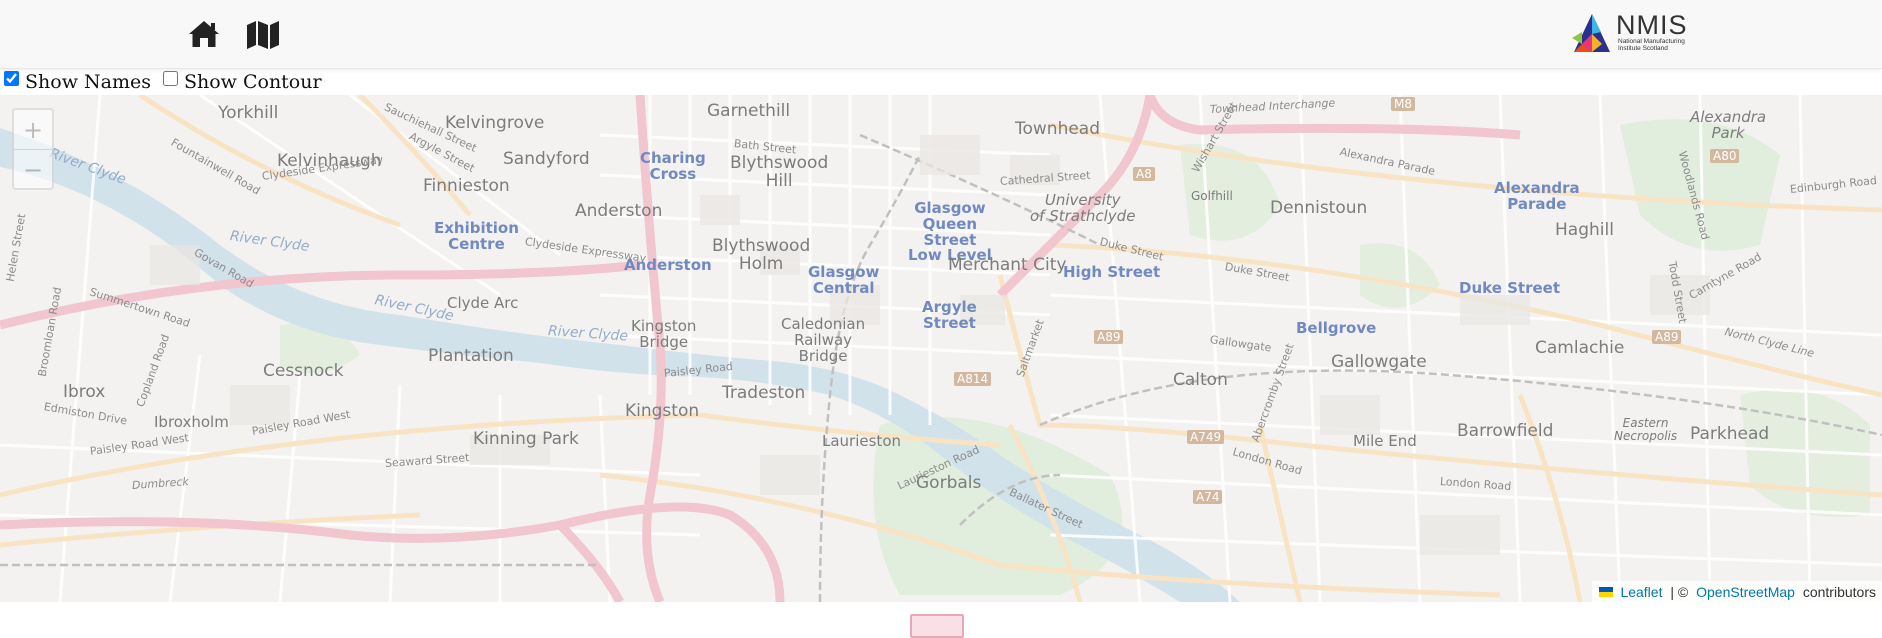  I want to click on place-label: Alexandra Parade, so click(1537, 196).